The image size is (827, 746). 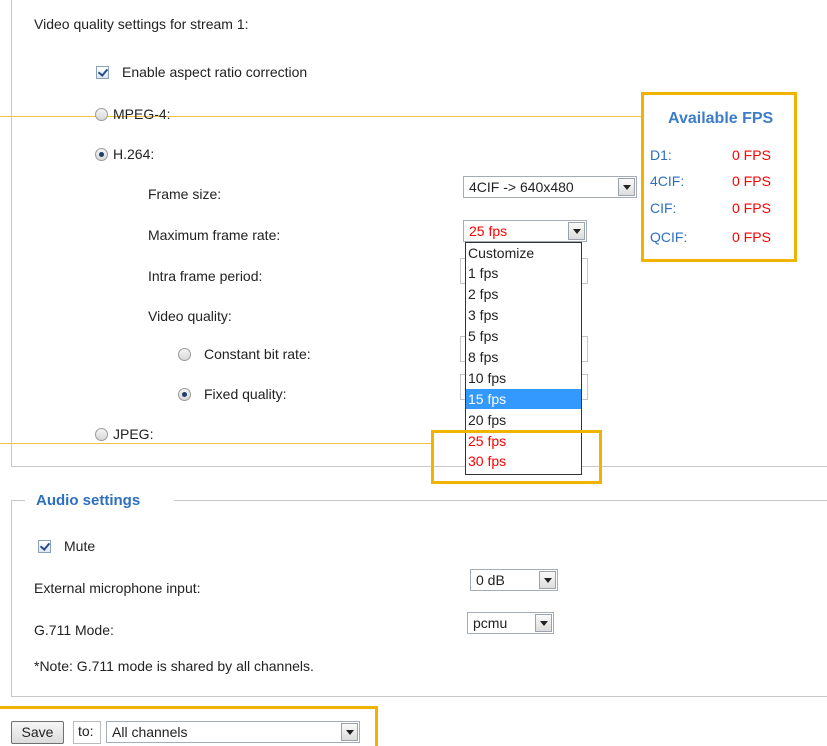 What do you see at coordinates (257, 354) in the screenshot?
I see `cbr-label: Constant bit rate:` at bounding box center [257, 354].